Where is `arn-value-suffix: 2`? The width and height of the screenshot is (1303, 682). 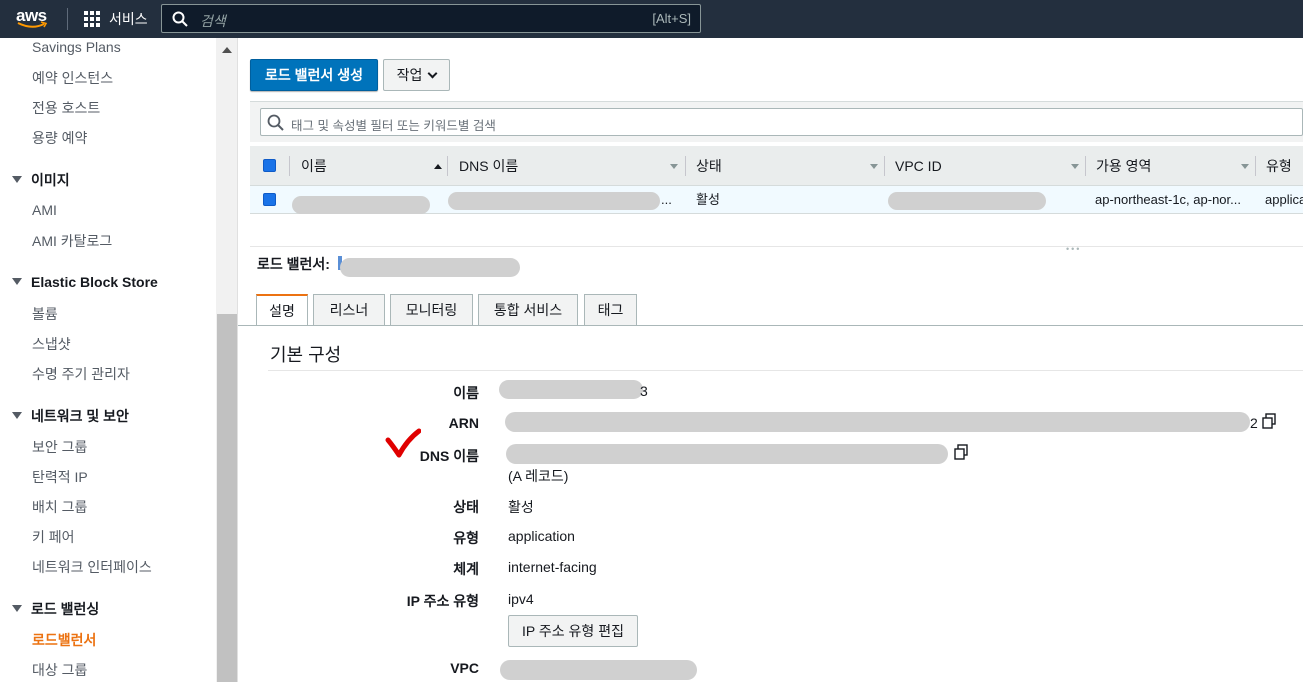 arn-value-suffix: 2 is located at coordinates (1254, 423).